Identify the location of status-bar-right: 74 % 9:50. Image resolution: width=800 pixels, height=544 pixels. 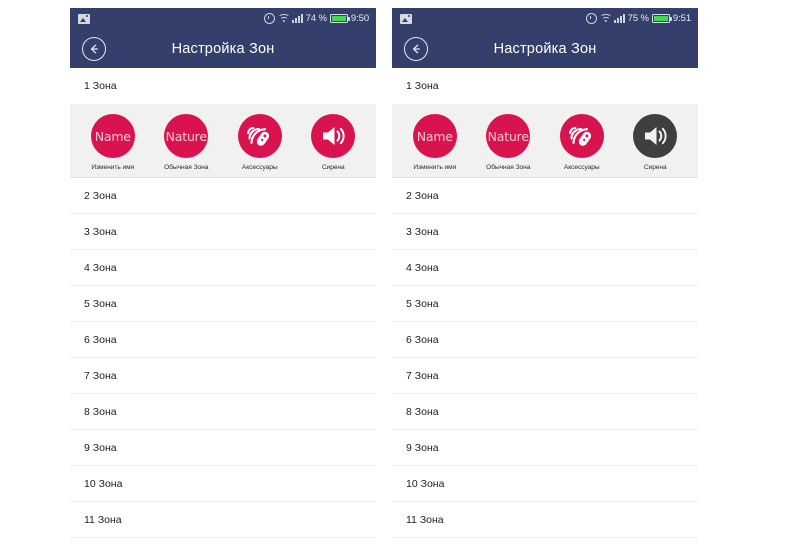
(316, 18).